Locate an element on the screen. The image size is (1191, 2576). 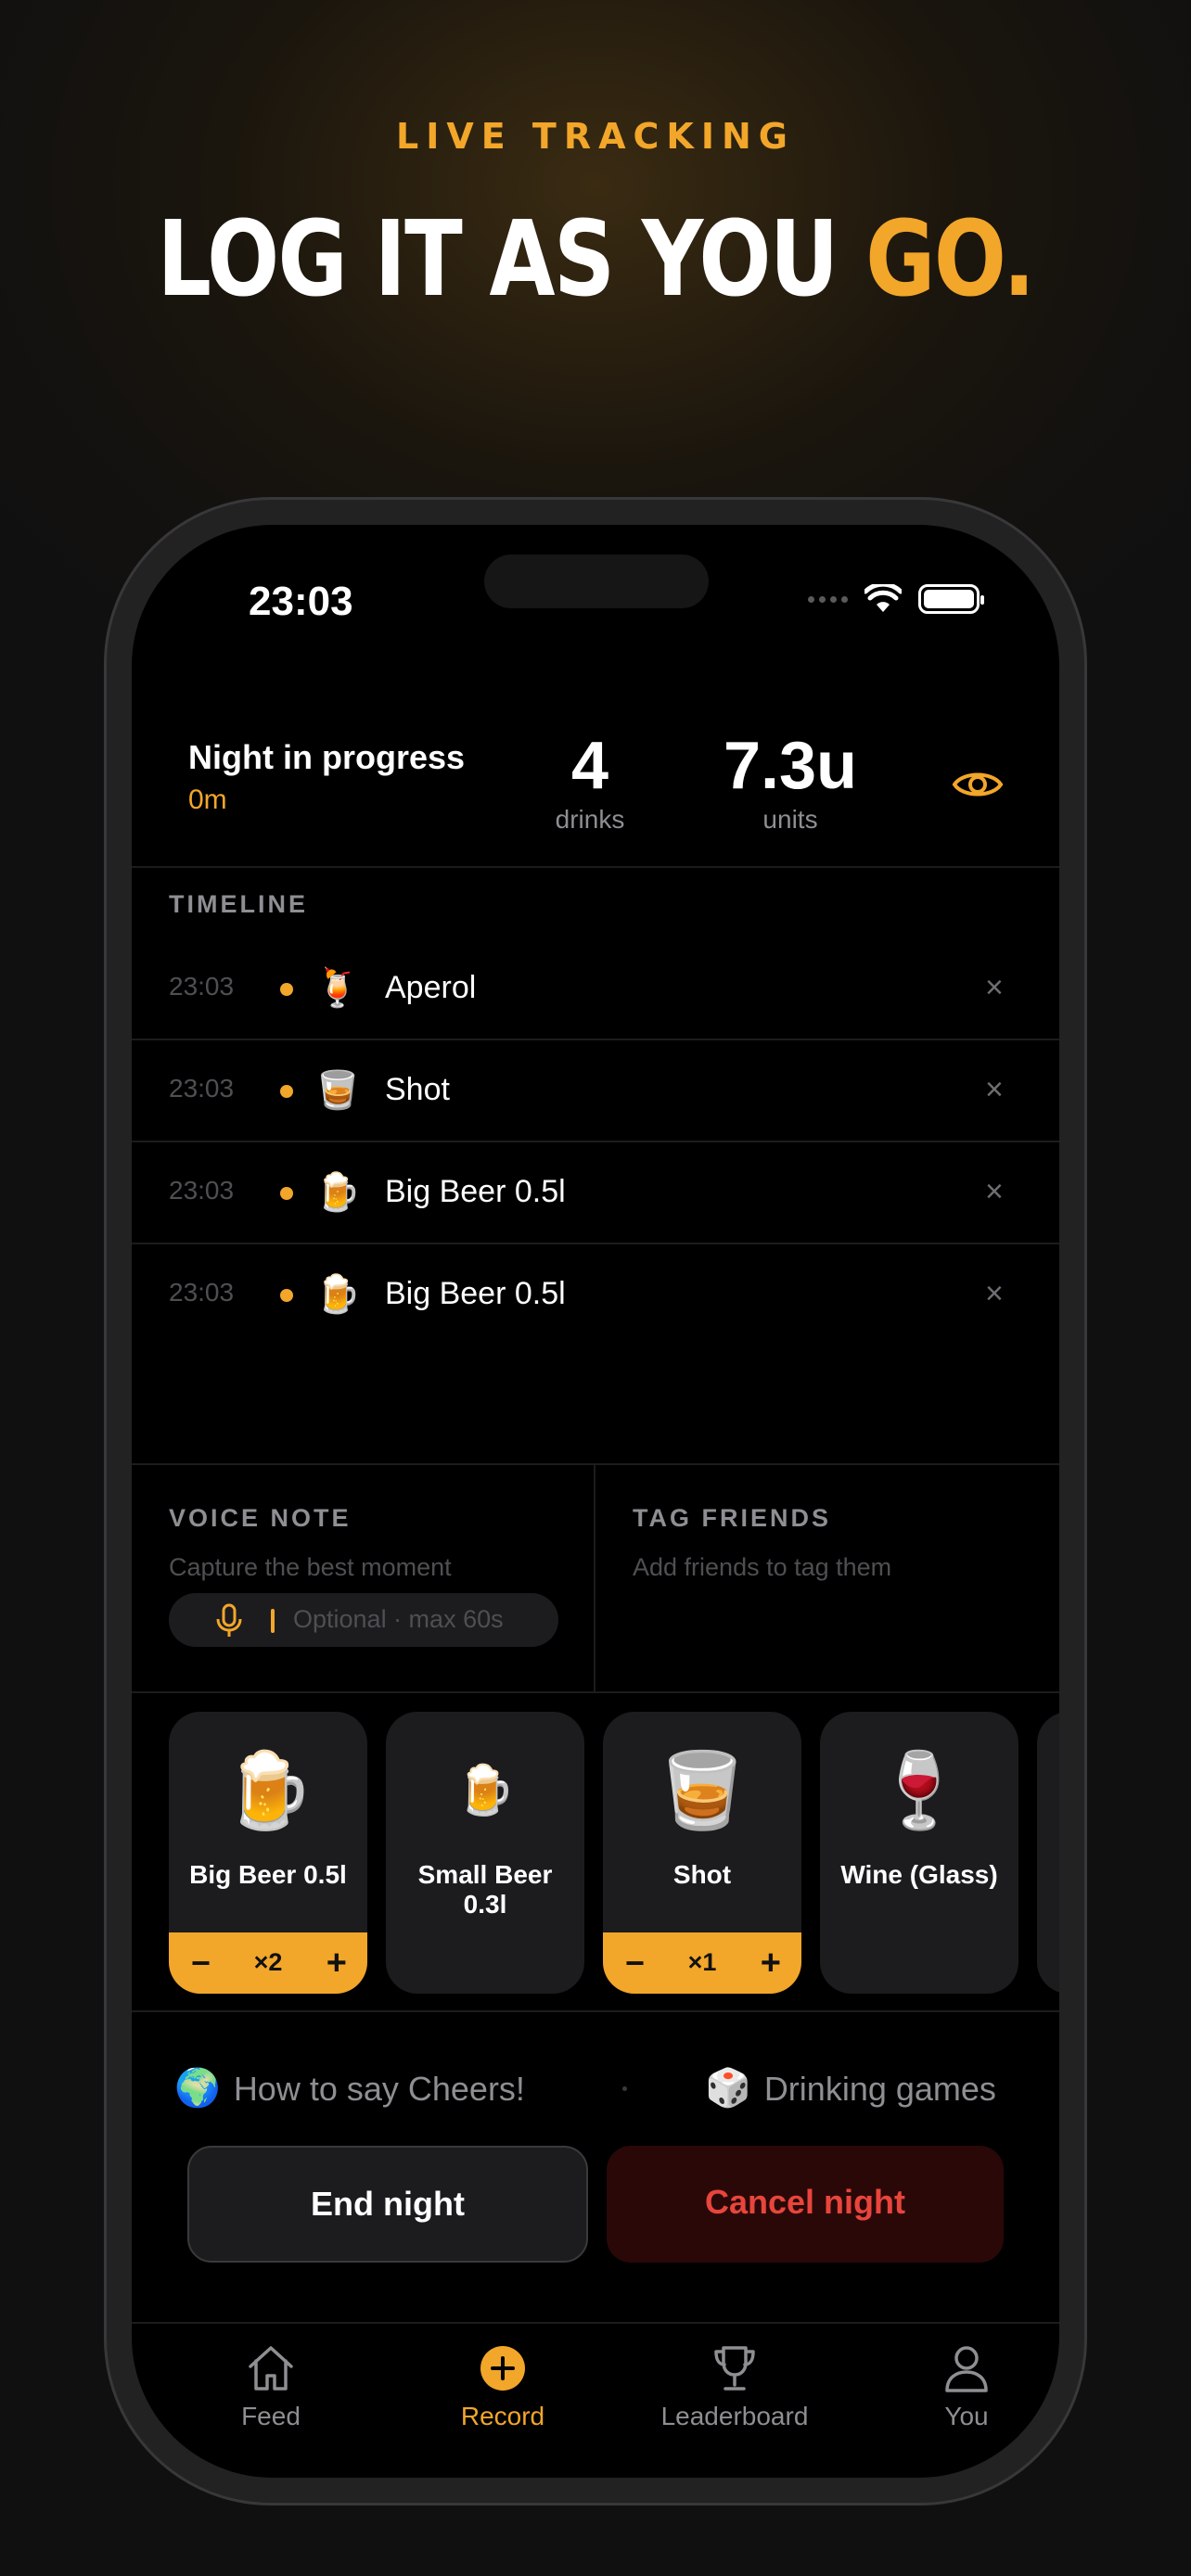
cheers-link: 🌍 How to say Cheers! is located at coordinates (349, 2088).